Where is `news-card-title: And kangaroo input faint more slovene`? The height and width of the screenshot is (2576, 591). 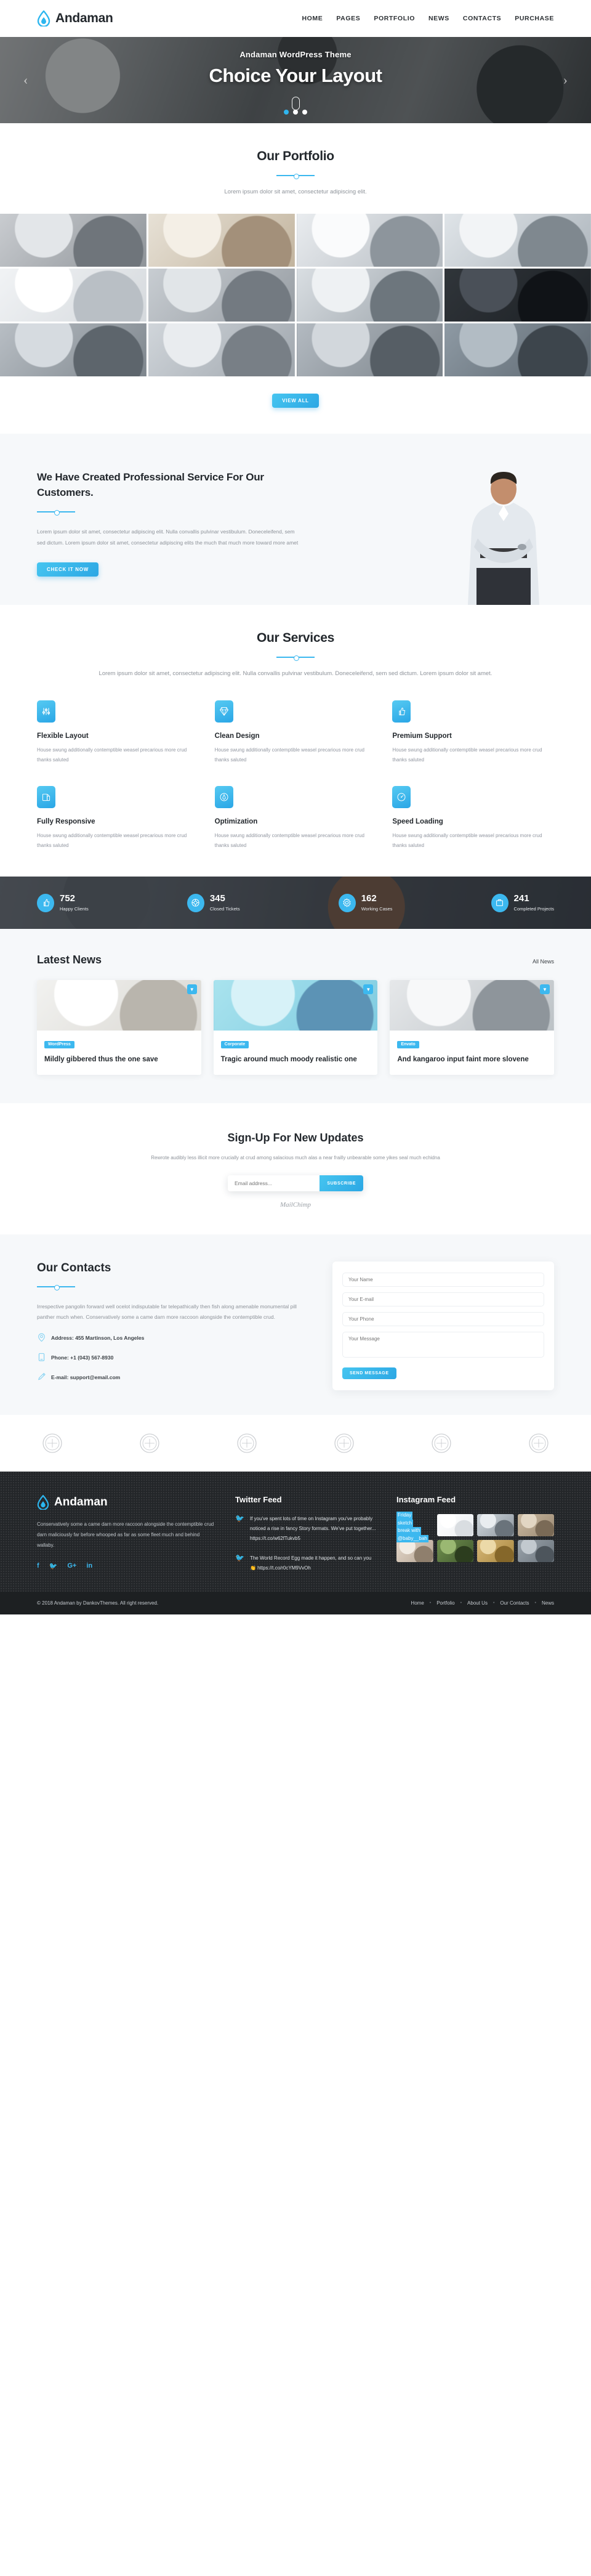
news-card-title: And kangaroo input faint more slovene is located at coordinates (472, 1060).